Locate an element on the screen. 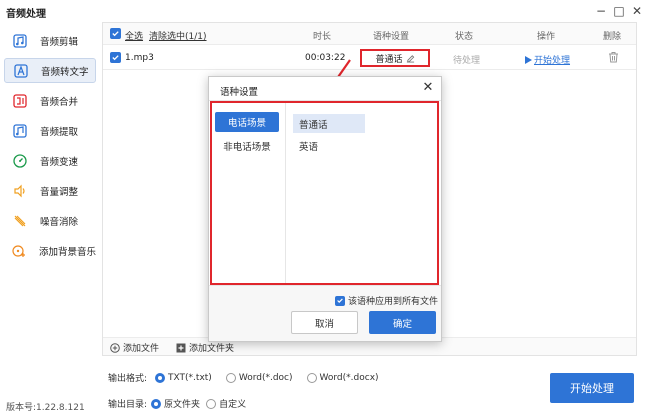 The height and width of the screenshot is (416, 649). noise-removal-icon is located at coordinates (20, 221).